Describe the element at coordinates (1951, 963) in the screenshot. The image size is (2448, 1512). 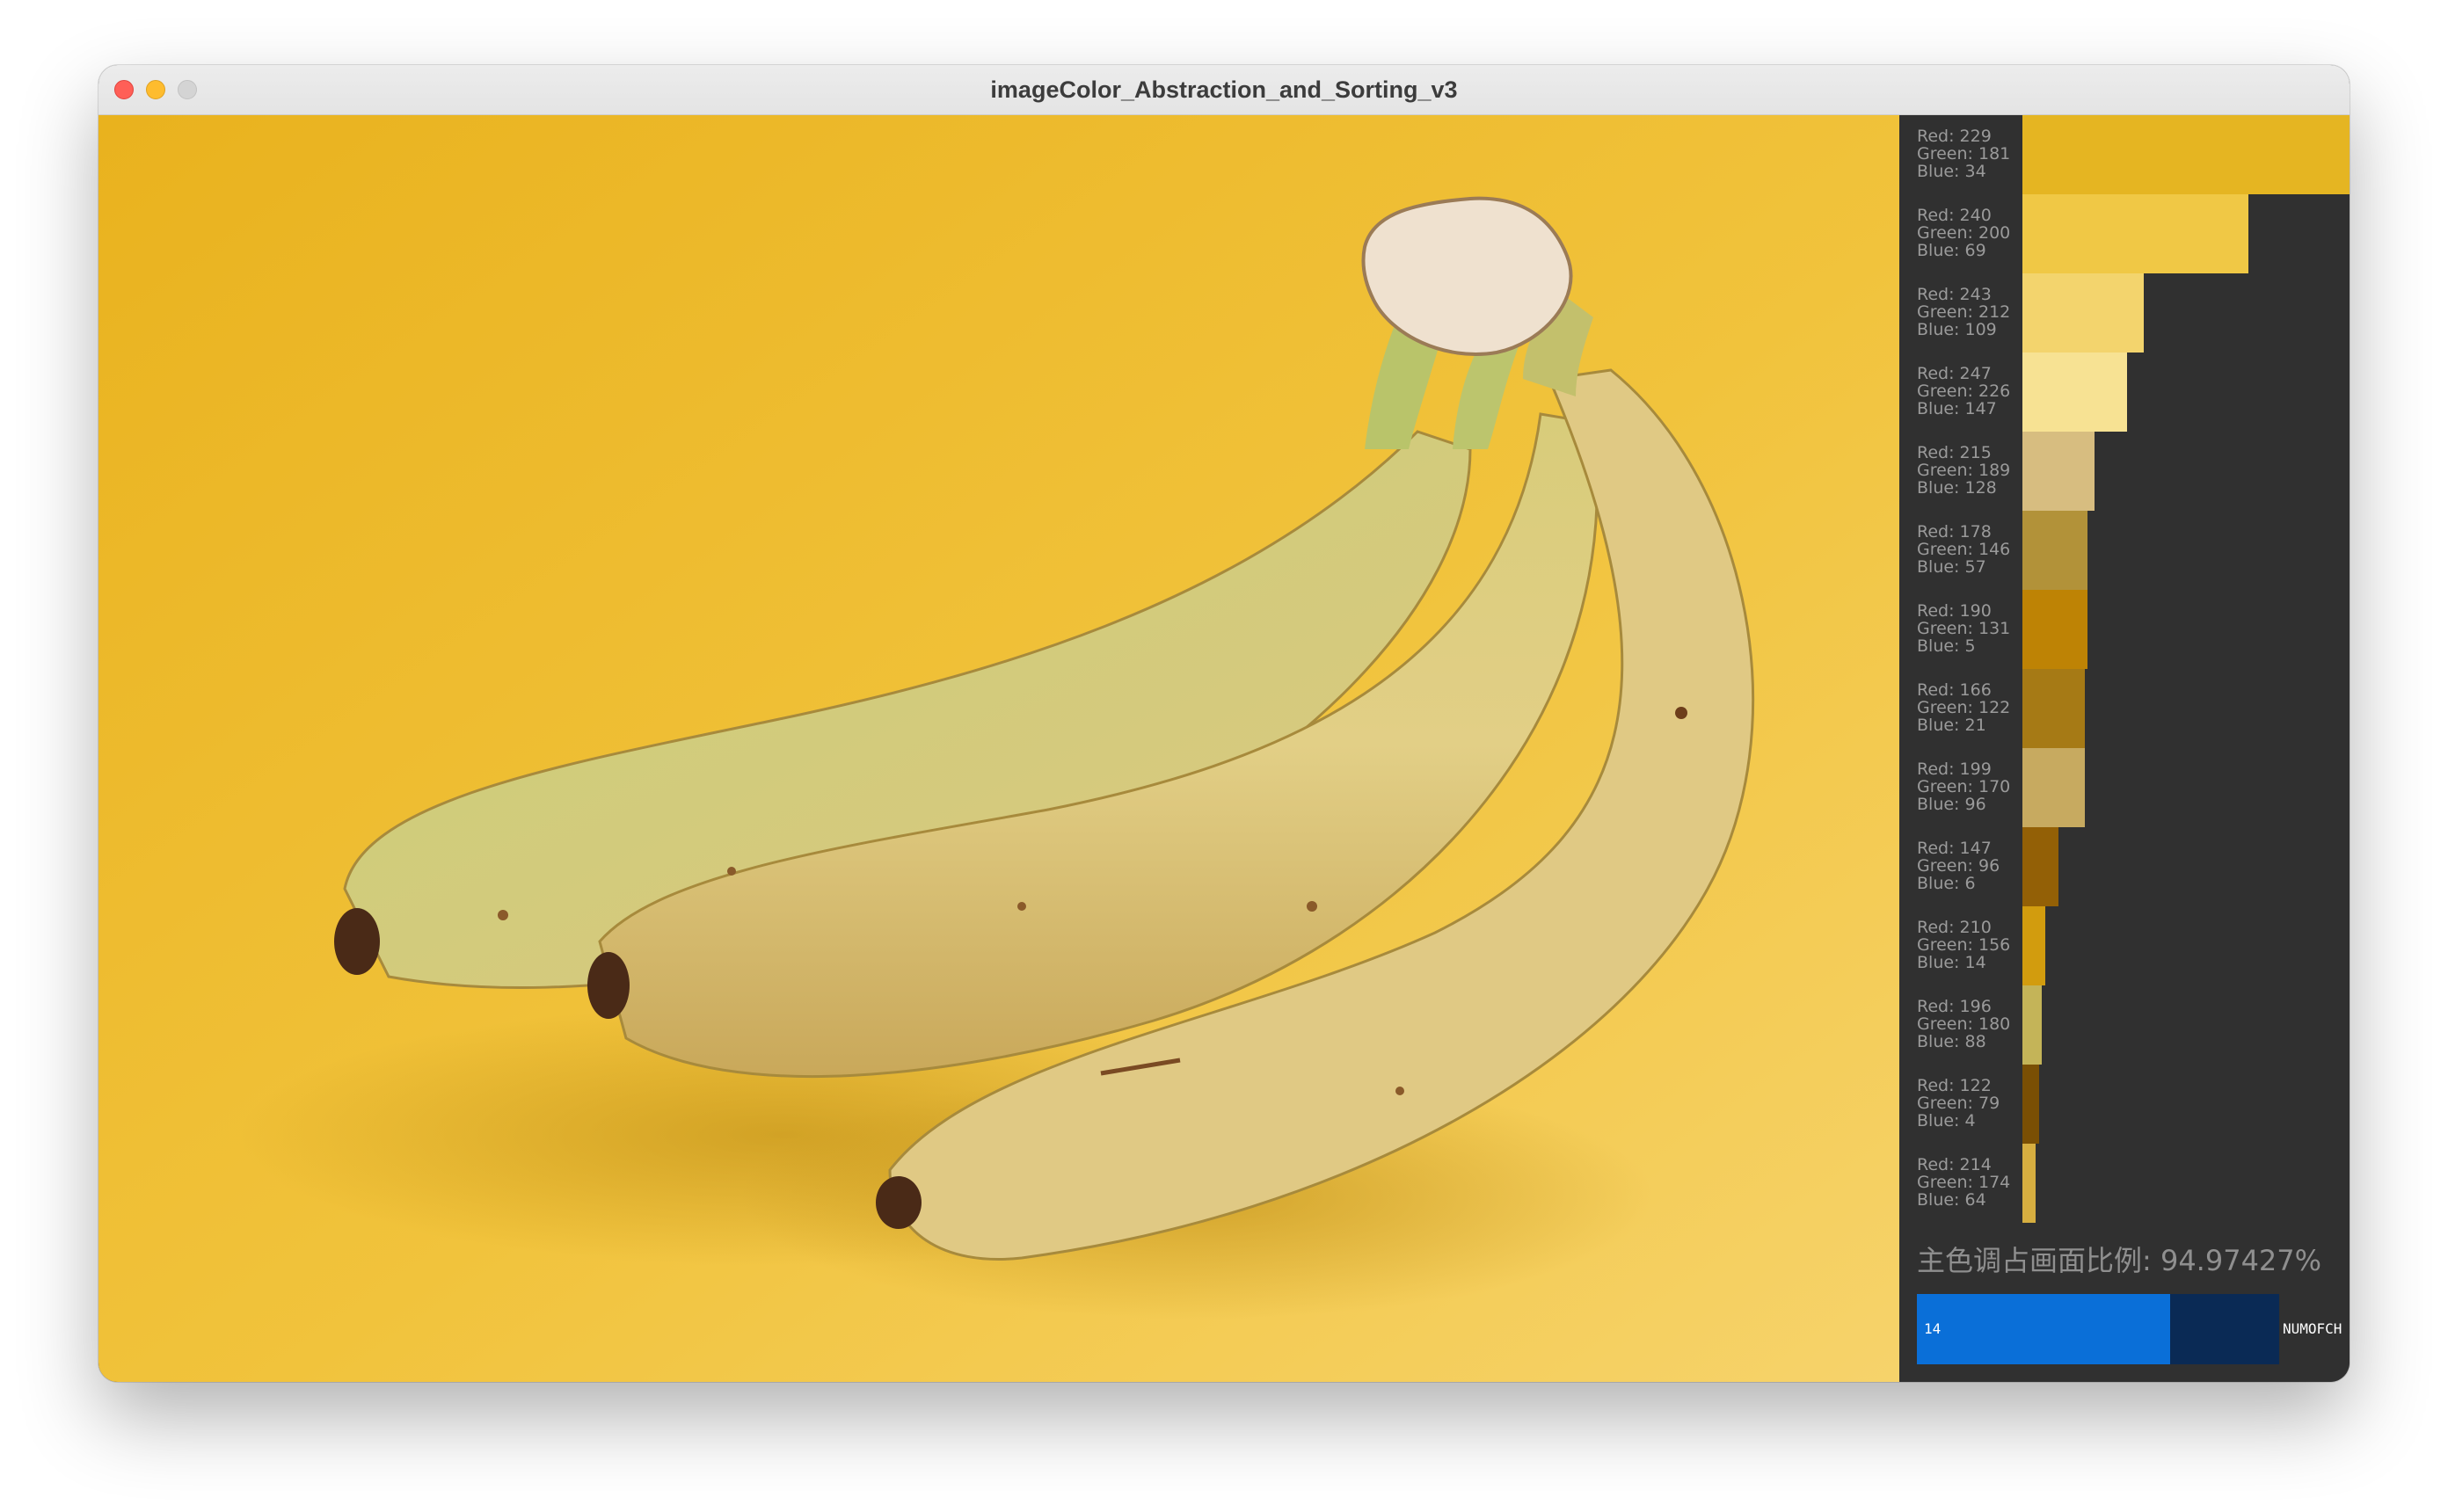
I see `swatch-blue-value: Blue: 14` at that location.